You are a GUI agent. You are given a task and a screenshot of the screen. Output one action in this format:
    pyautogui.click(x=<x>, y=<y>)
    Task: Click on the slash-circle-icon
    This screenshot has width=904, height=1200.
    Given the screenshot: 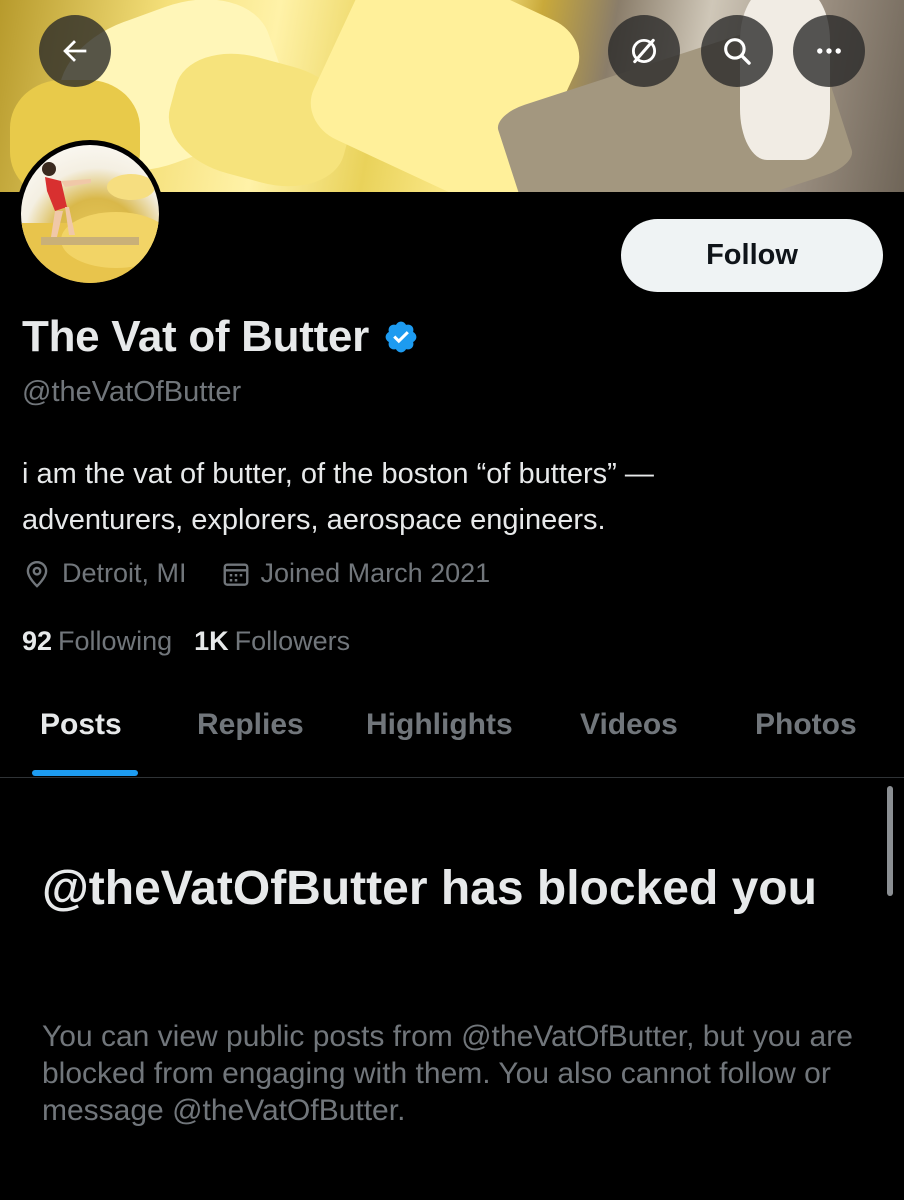 What is the action you would take?
    pyautogui.click(x=644, y=51)
    